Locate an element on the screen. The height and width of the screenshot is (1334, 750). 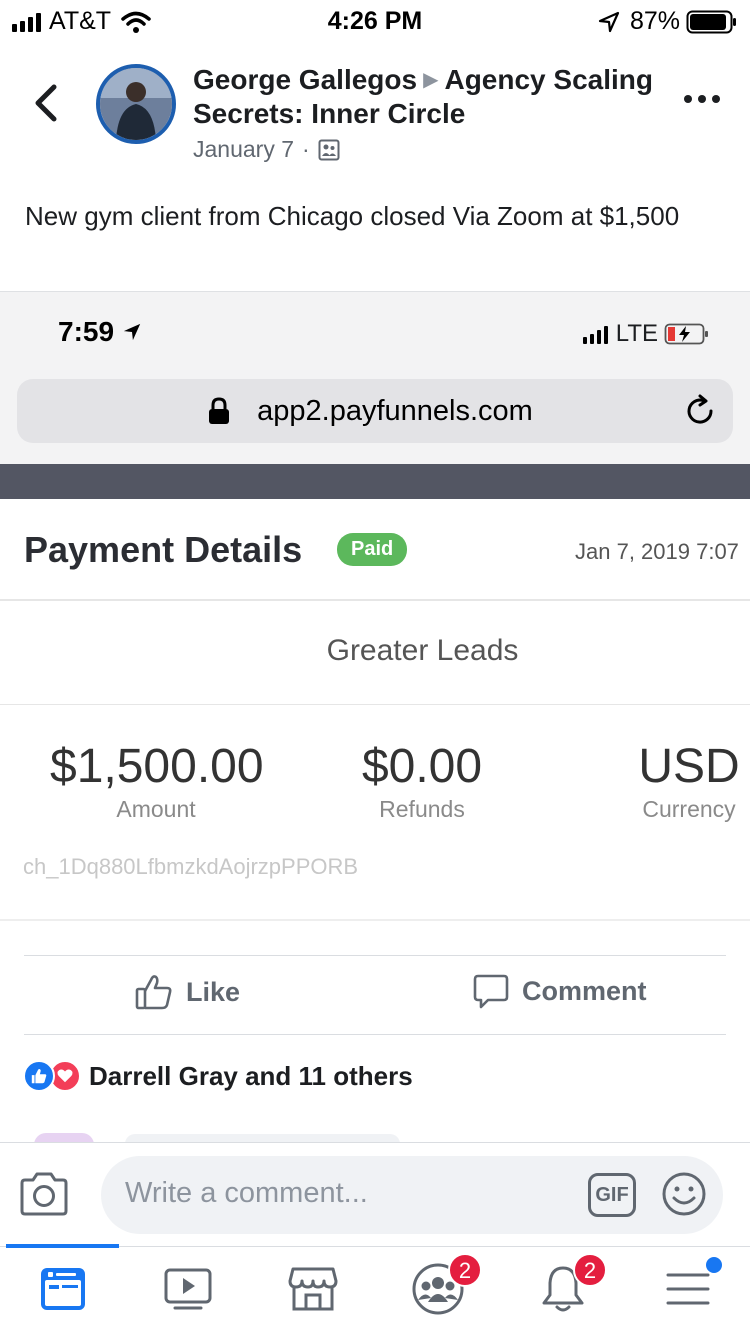
video-icon is located at coordinates (188, 1289).